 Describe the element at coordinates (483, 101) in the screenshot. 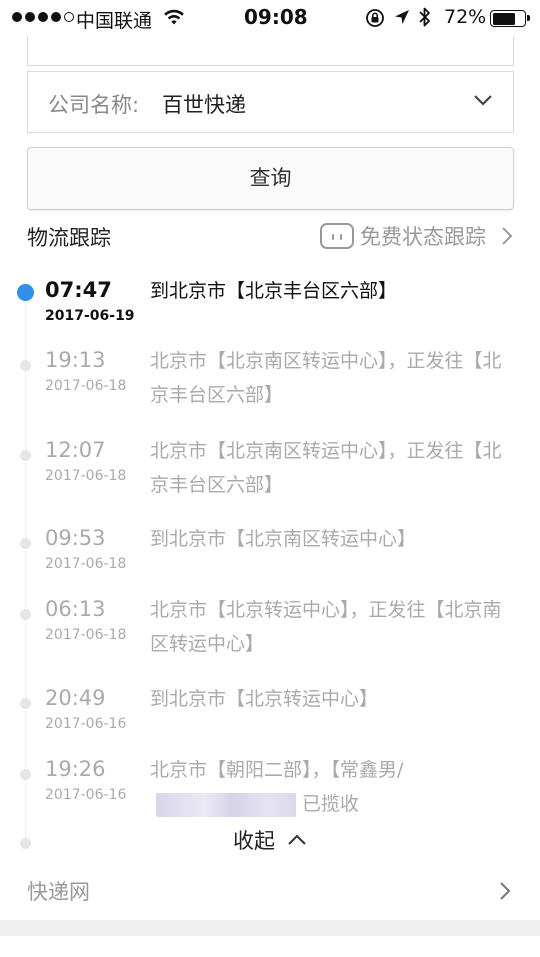

I see `chevron-down-icon` at that location.